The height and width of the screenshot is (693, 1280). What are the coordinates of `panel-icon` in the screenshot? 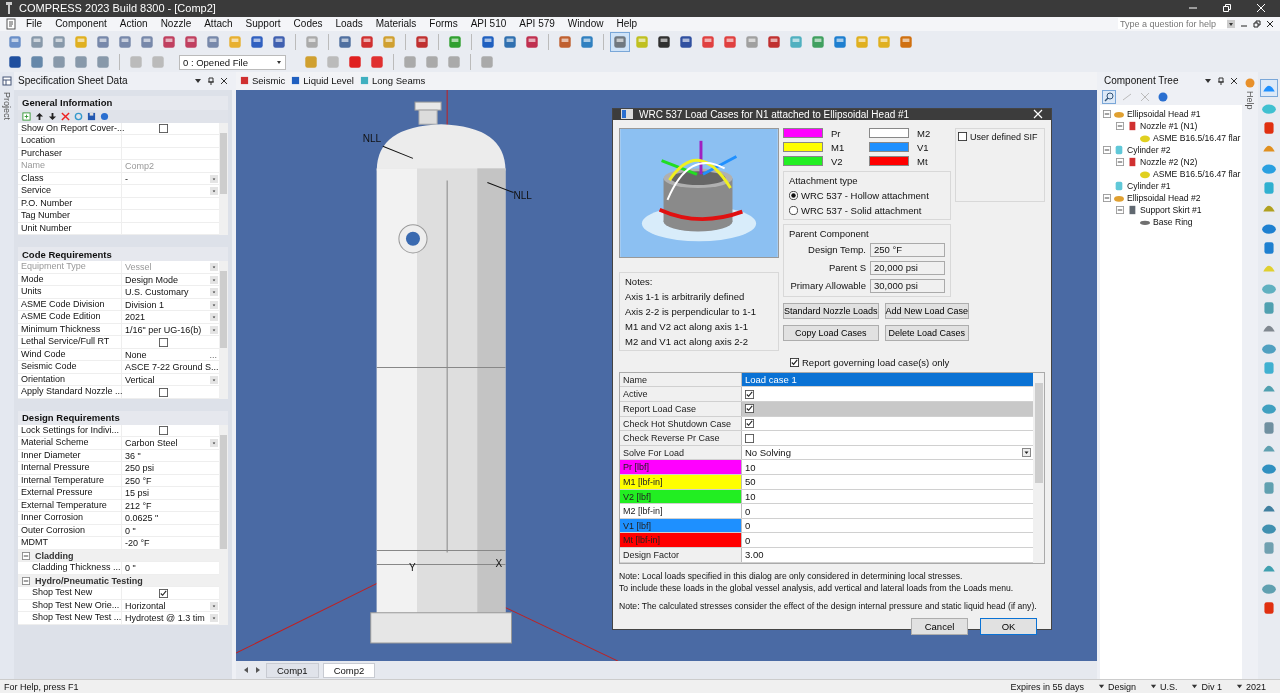 It's located at (7, 80).